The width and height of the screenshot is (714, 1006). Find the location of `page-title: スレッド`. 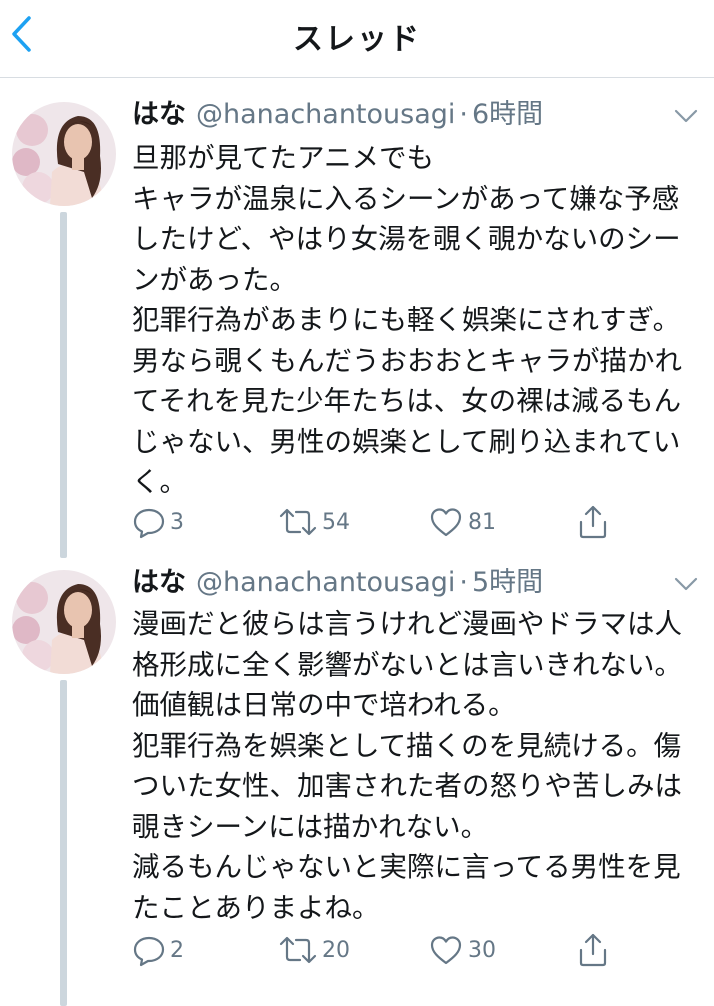

page-title: スレッド is located at coordinates (357, 39).